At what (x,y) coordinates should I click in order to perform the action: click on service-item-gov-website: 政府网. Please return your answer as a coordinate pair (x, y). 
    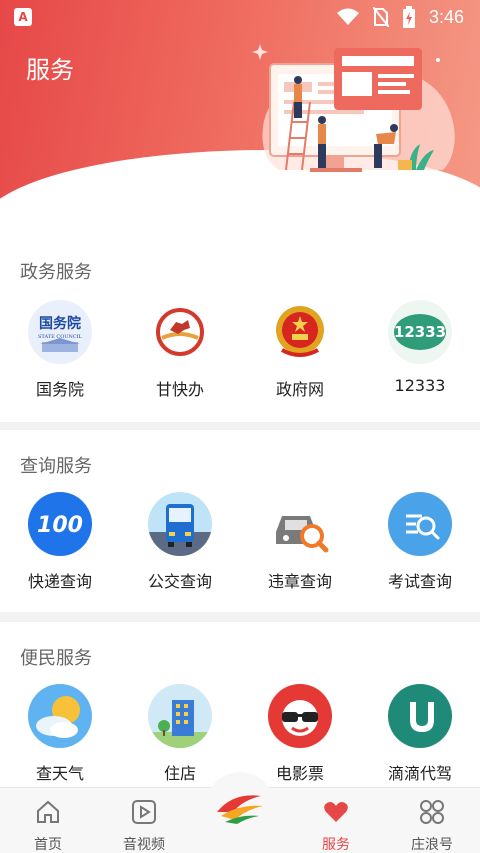
    Looking at the image, I should click on (300, 350).